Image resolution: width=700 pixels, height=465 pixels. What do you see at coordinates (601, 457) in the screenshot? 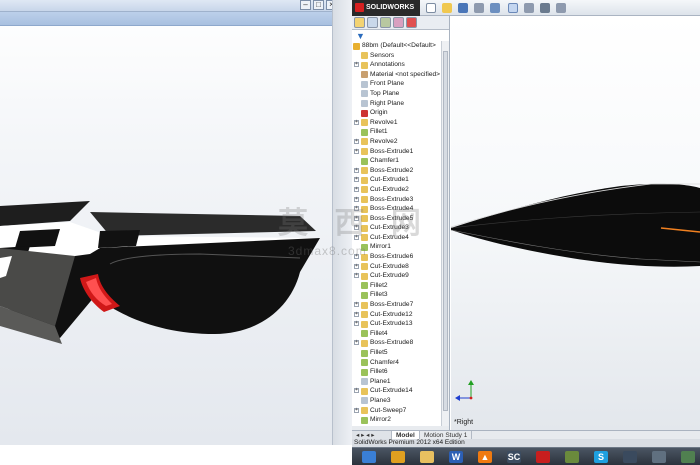
I see `taskbar-item: S` at bounding box center [601, 457].